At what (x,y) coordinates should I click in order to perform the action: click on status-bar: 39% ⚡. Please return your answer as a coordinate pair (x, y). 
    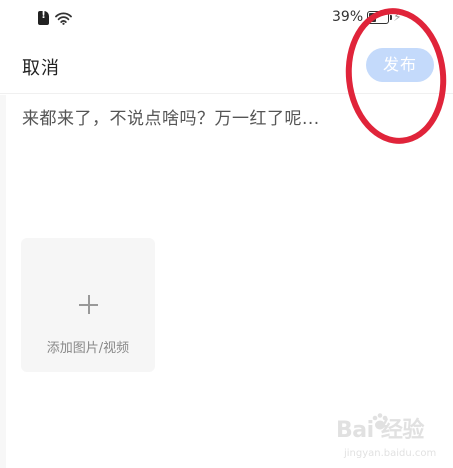
    Looking at the image, I should click on (226, 18).